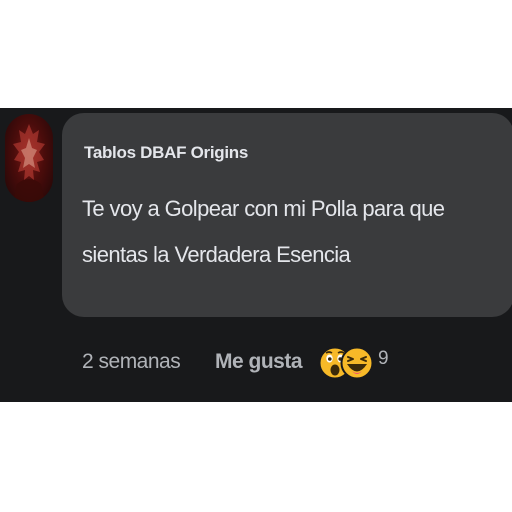 The image size is (512, 512). I want to click on reactions-summary: 9, so click(358, 366).